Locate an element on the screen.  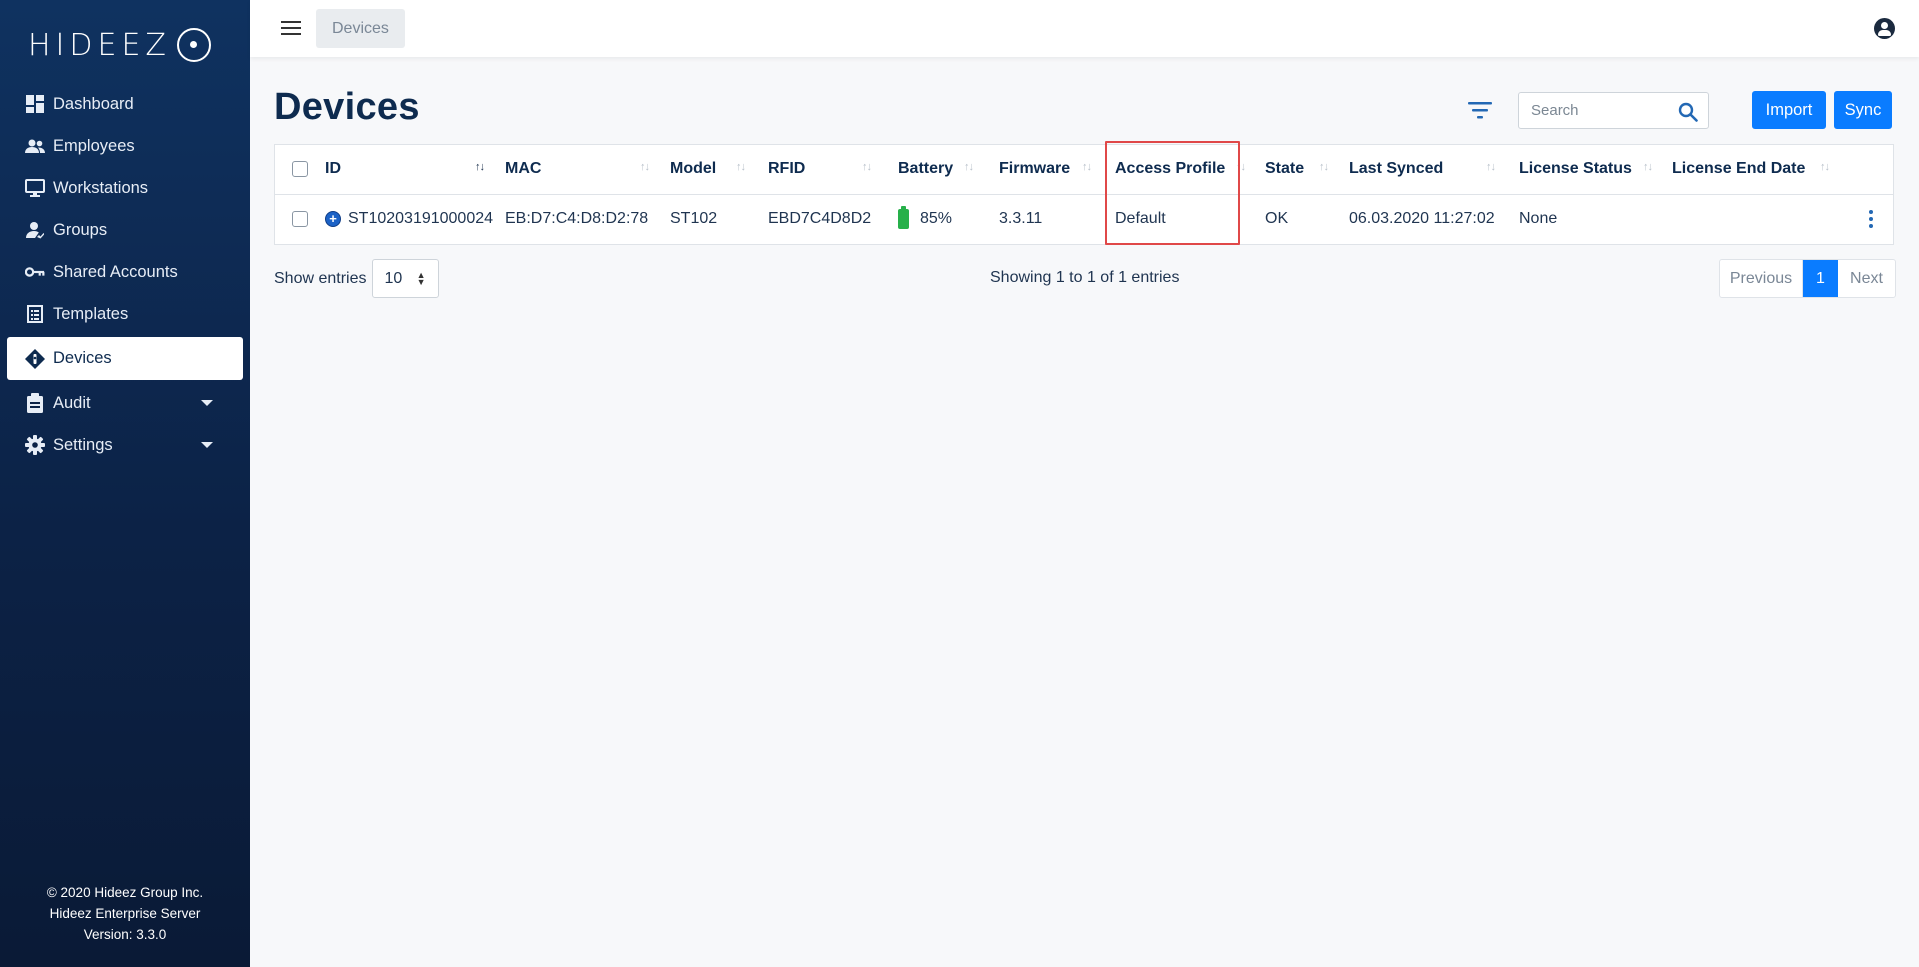
device-id: ST10203191000024 is located at coordinates (421, 219).